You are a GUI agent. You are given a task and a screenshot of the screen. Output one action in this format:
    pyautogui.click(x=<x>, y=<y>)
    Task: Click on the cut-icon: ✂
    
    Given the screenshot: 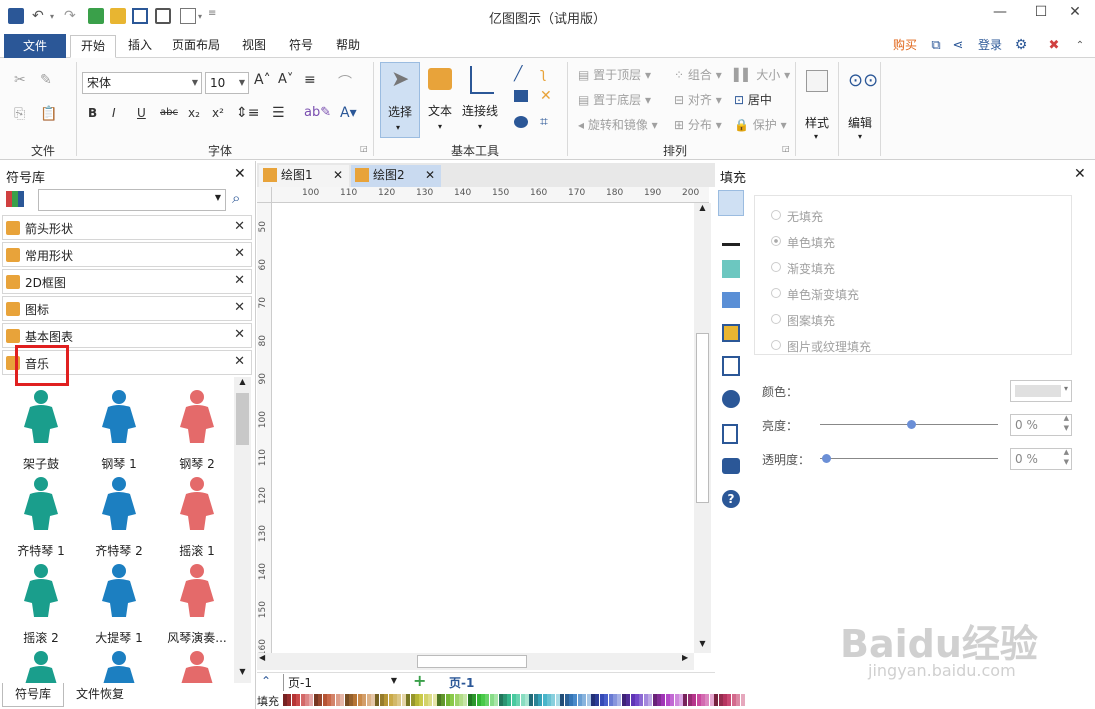 What is the action you would take?
    pyautogui.click(x=20, y=80)
    